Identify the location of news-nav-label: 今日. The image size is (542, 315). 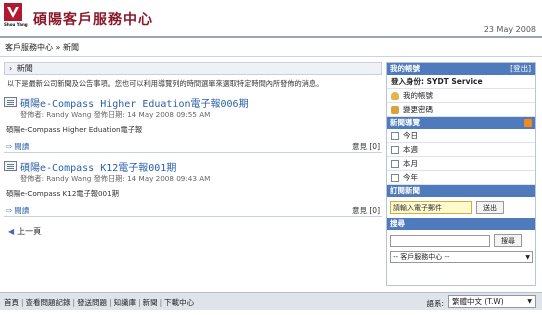
(410, 135).